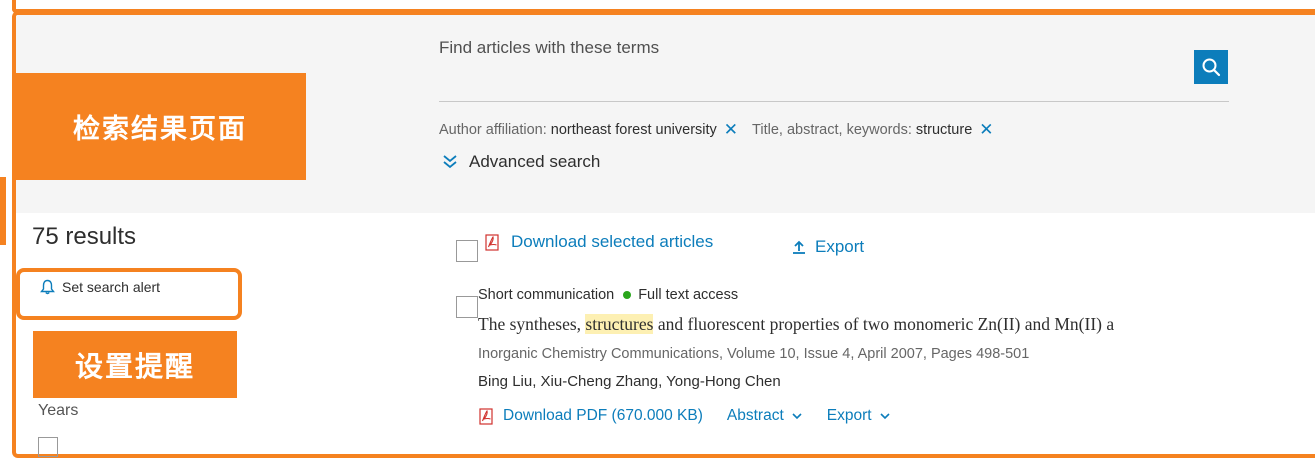  What do you see at coordinates (467, 251) in the screenshot?
I see `select-all-checkbox` at bounding box center [467, 251].